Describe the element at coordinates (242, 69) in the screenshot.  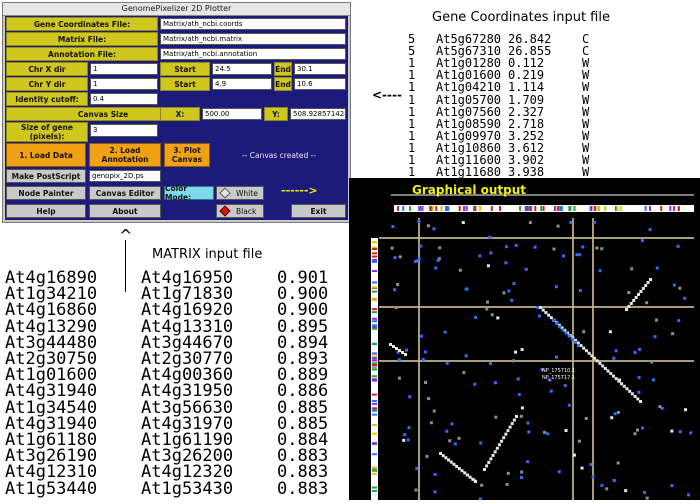
I see `x-start-field: 24.5` at that location.